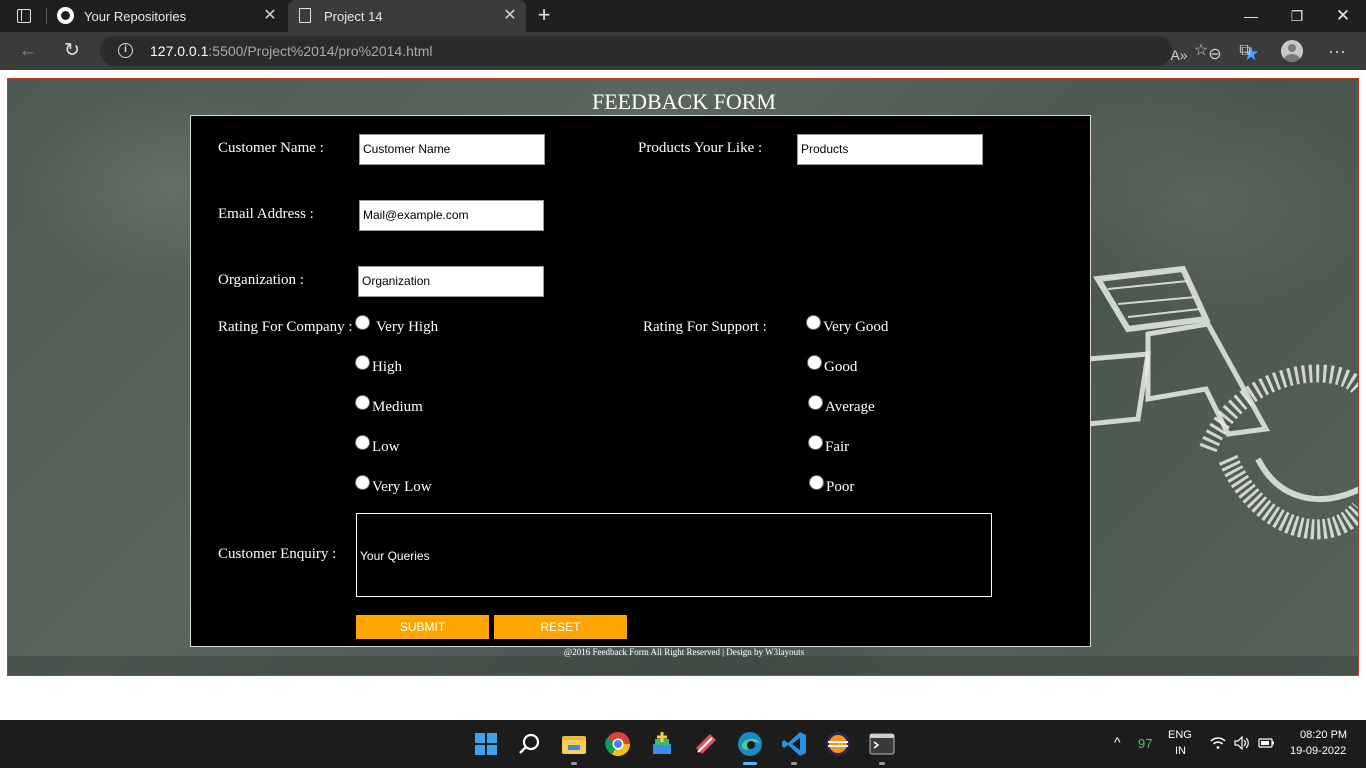 The image size is (1366, 768). What do you see at coordinates (1337, 51) in the screenshot?
I see `more-menu-icon: ···` at bounding box center [1337, 51].